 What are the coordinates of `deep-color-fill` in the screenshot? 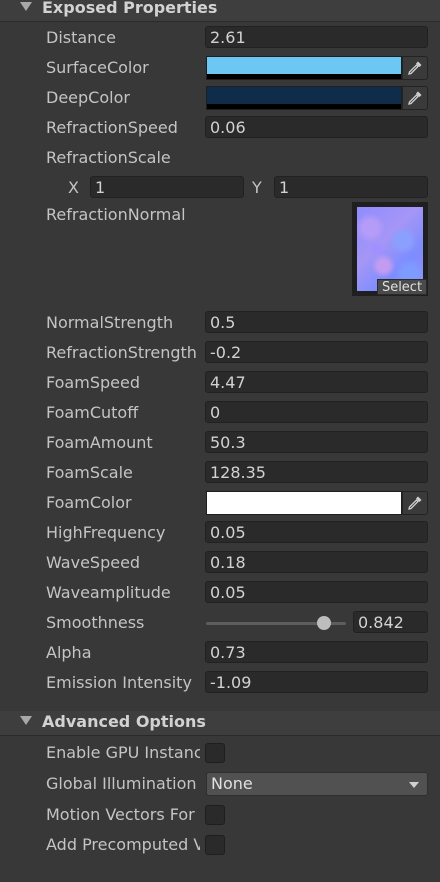 It's located at (304, 96).